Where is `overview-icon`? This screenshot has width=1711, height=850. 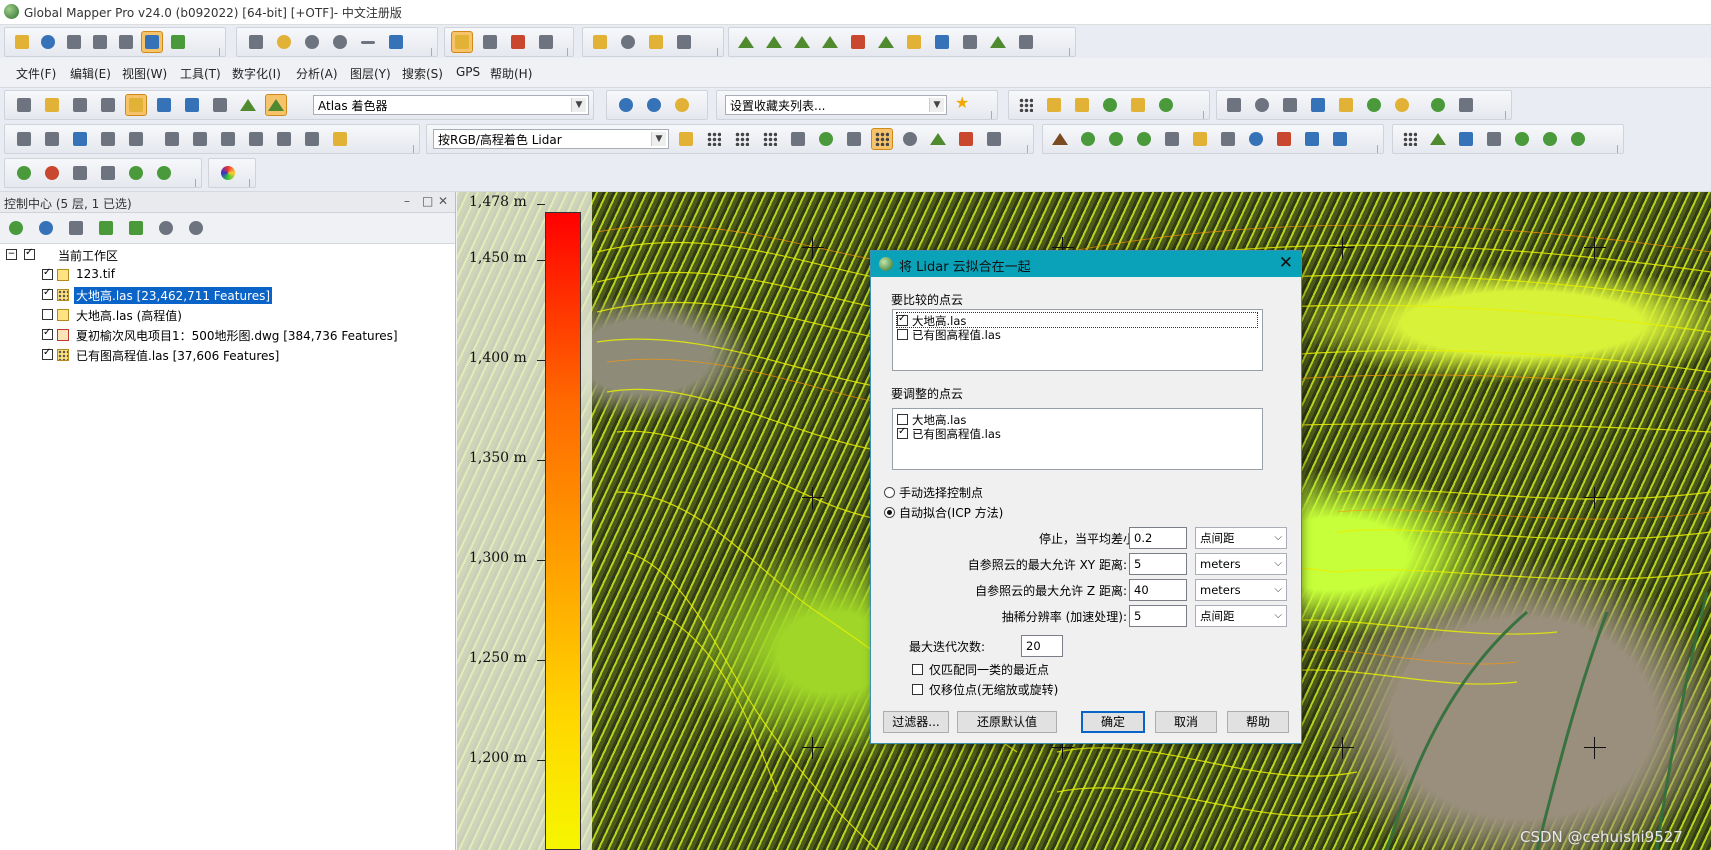
overview-icon is located at coordinates (178, 42).